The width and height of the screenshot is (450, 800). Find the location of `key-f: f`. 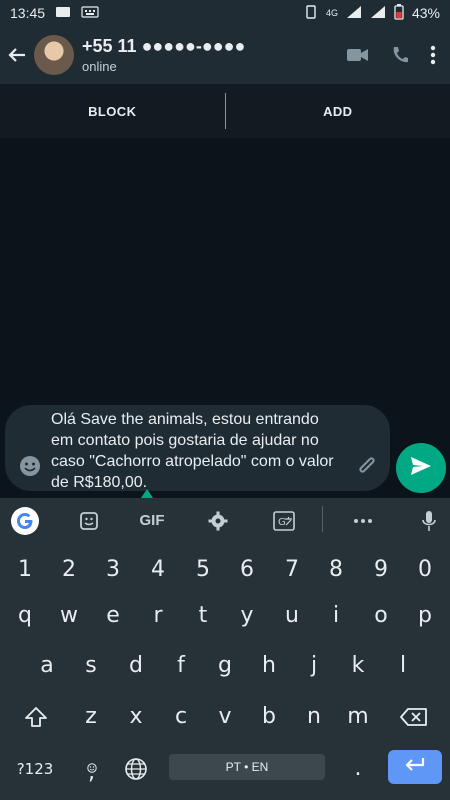

key-f: f is located at coordinates (181, 665).